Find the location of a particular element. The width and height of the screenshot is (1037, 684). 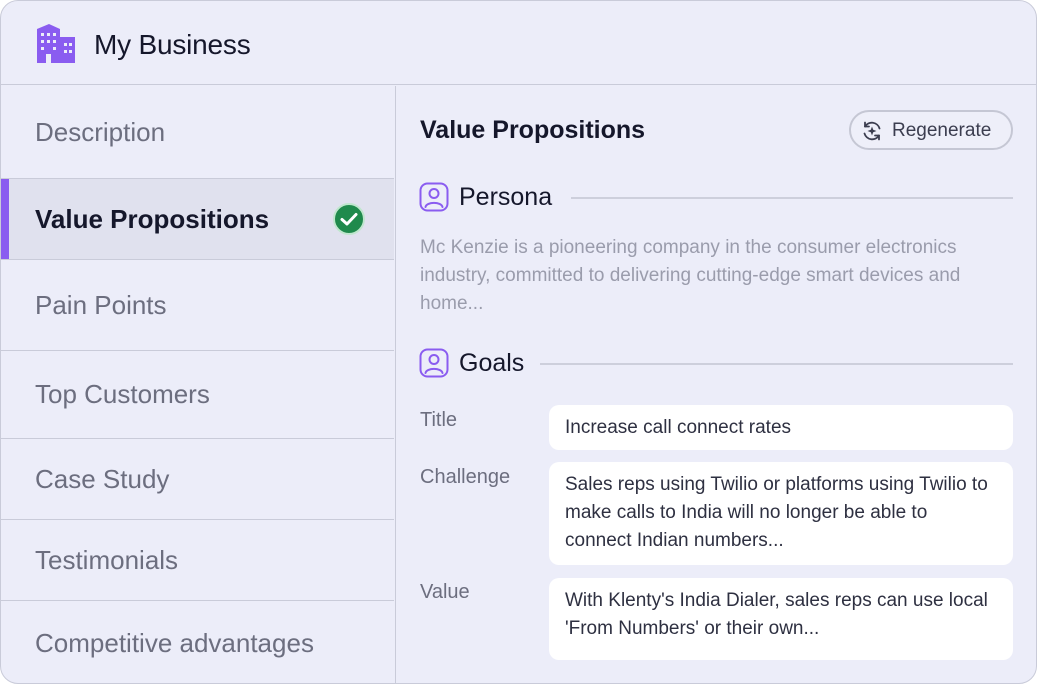

sidebar-item-top-customers: Top Customers is located at coordinates (197, 395).